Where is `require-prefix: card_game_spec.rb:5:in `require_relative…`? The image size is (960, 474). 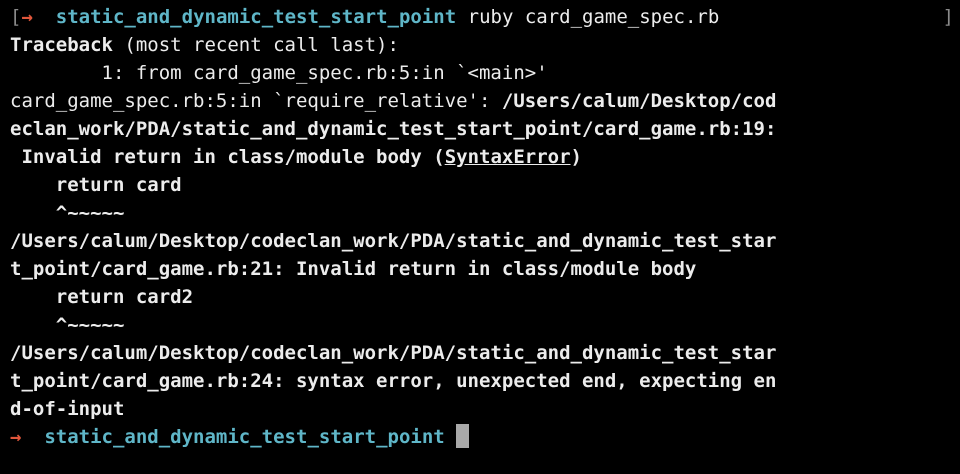 require-prefix: card_game_spec.rb:5:in `require_relative… is located at coordinates (256, 101).